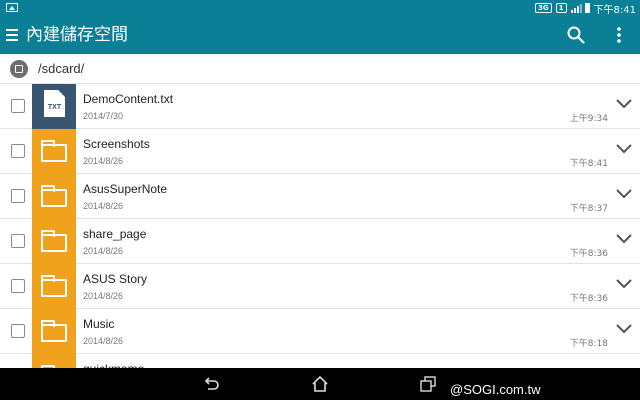 The width and height of the screenshot is (640, 400). I want to click on item-name: Music, so click(99, 324).